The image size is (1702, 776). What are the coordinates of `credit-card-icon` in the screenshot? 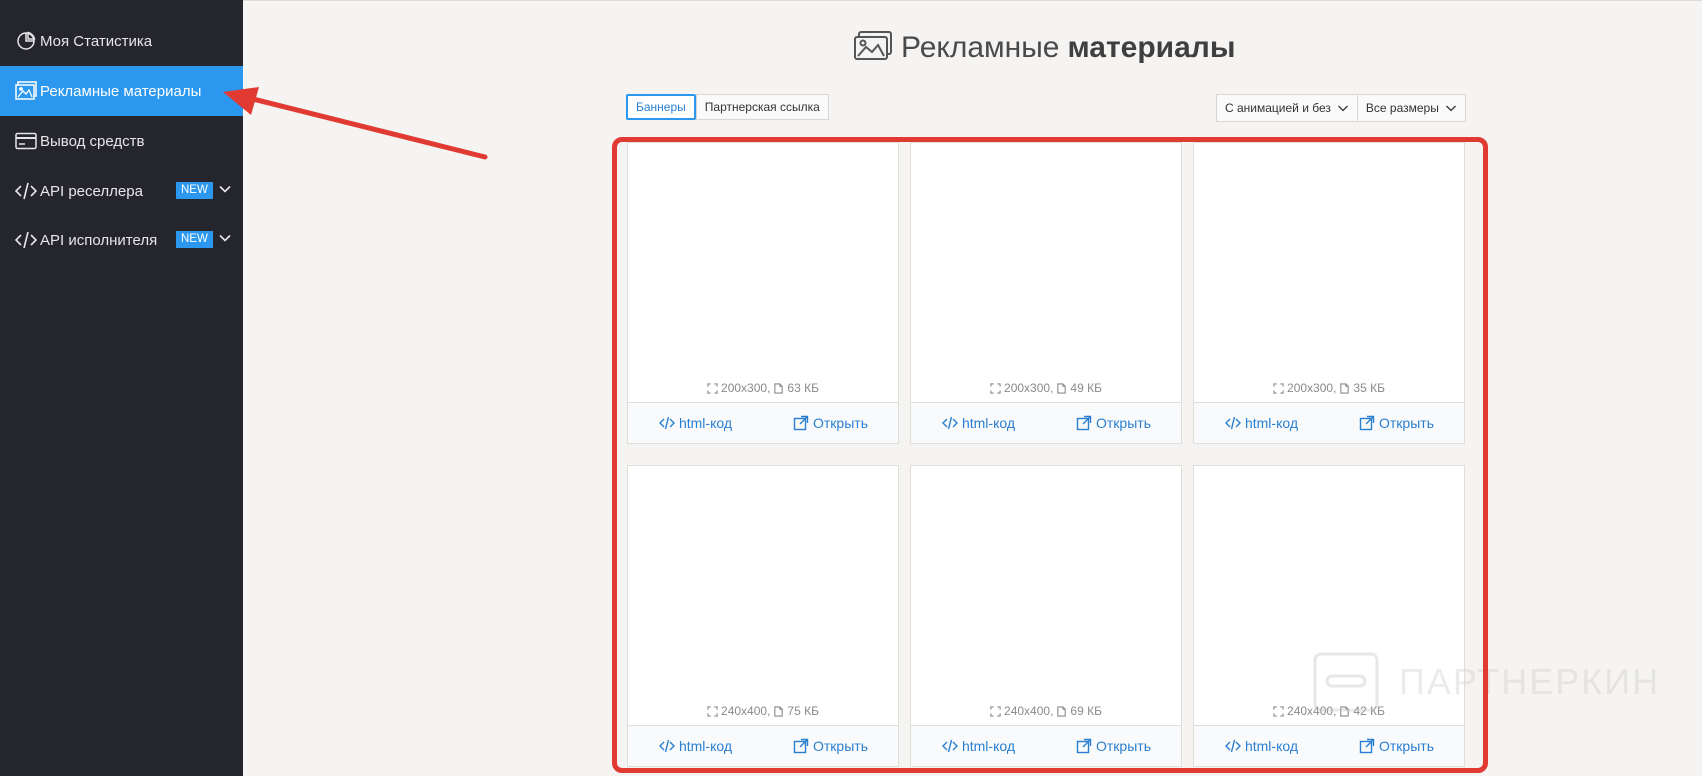 It's located at (26, 141).